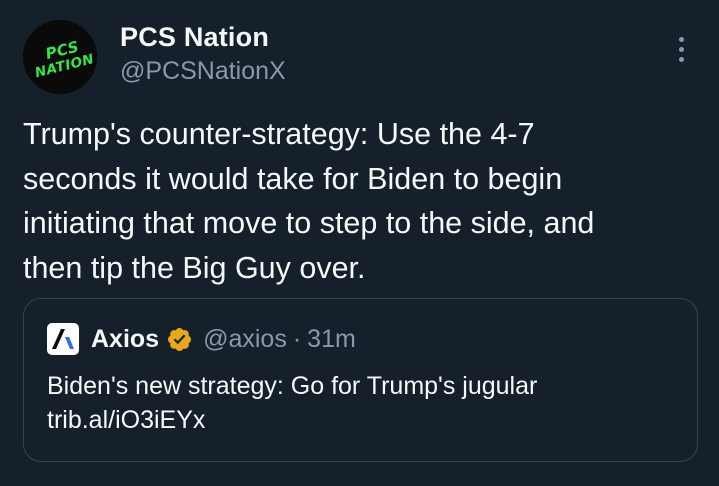  Describe the element at coordinates (292, 420) in the screenshot. I see `quoted-link: trib.al/iO3iEYx` at that location.